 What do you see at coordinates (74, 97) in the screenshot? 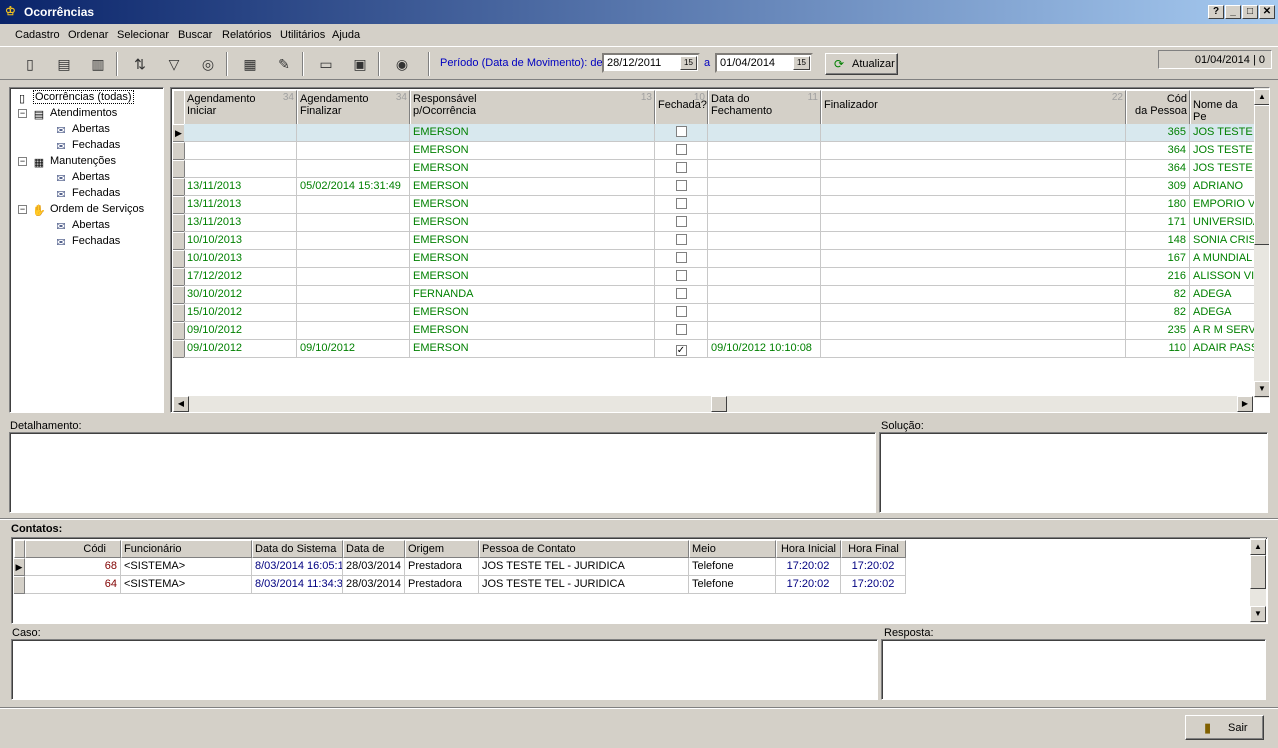
I see `tree-root: ▯ Ocorrências (todas)` at bounding box center [74, 97].